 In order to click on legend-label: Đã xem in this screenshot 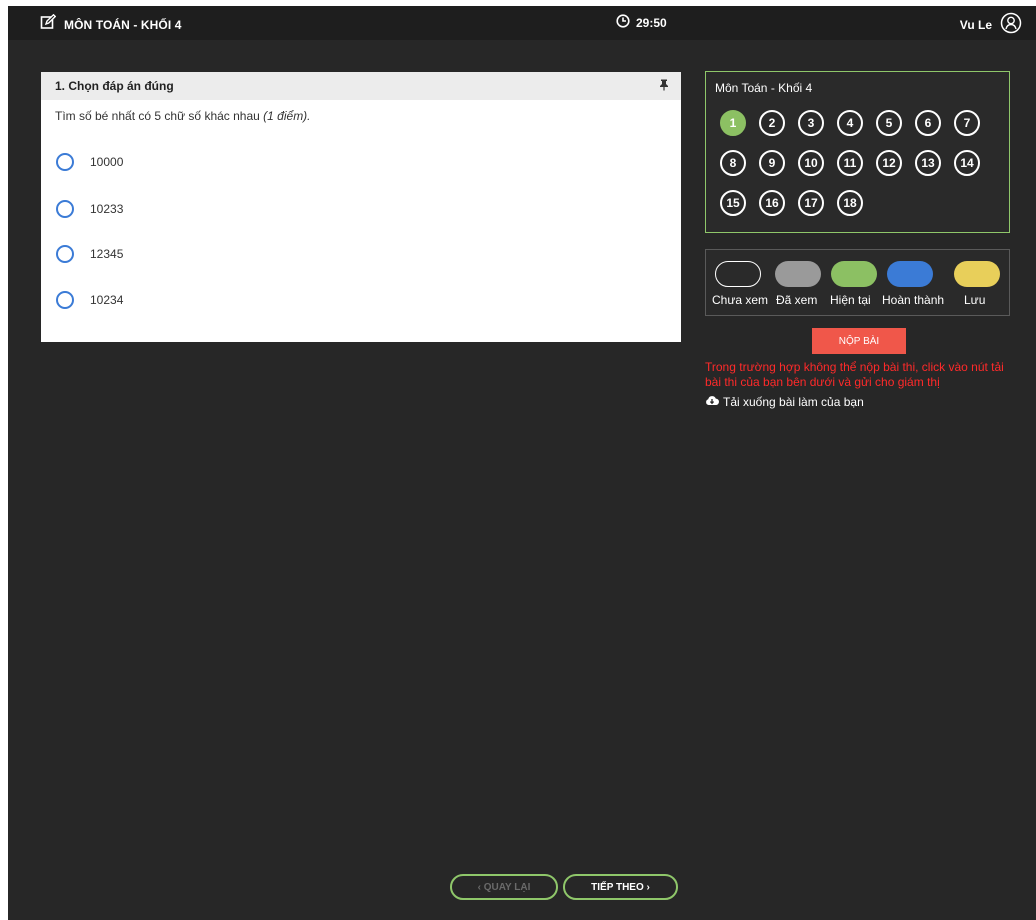, I will do `click(797, 300)`.